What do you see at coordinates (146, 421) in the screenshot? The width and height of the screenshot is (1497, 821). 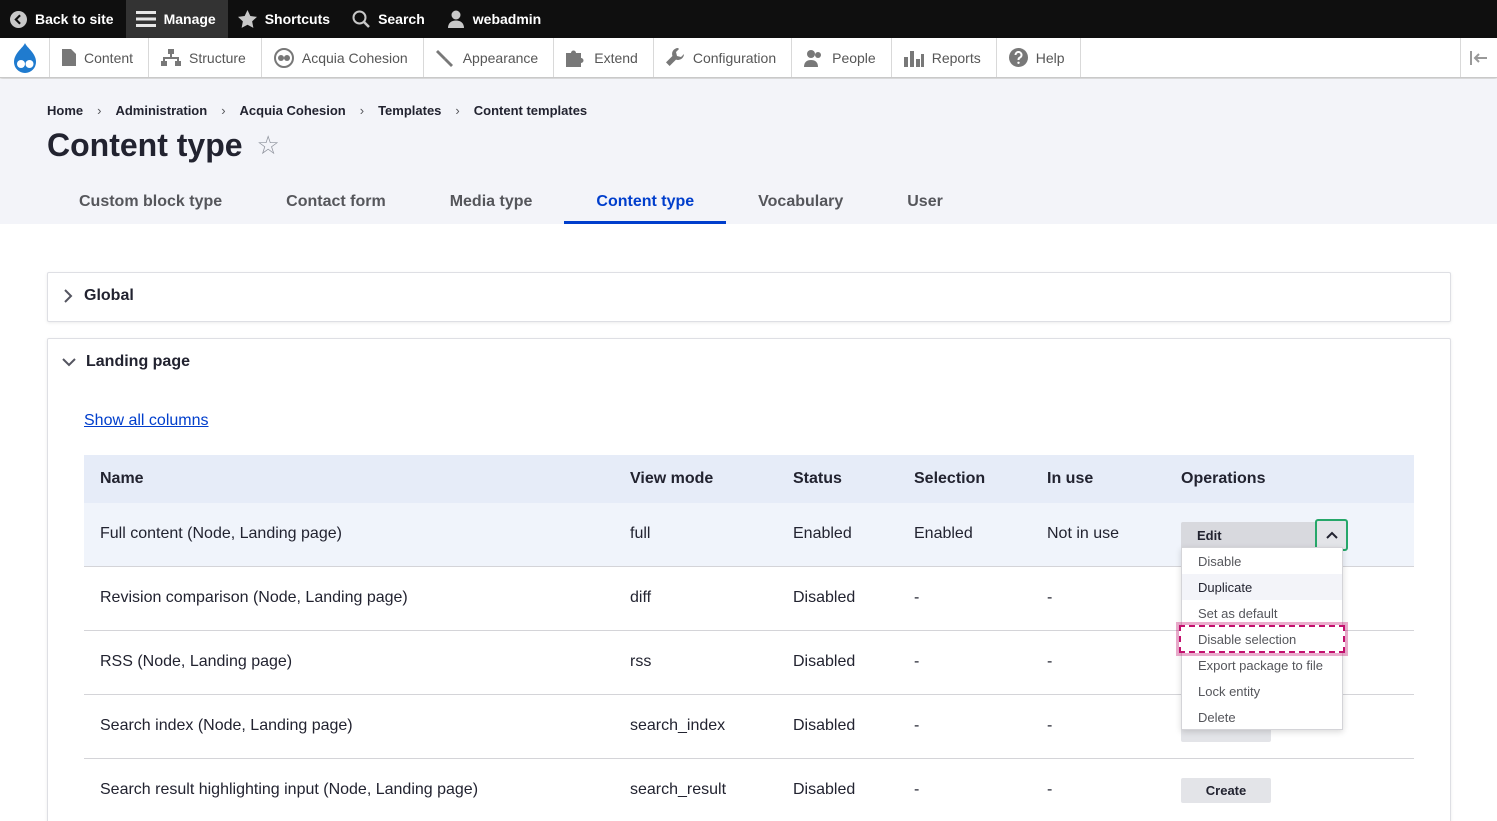 I see `show-all-columns-link: Show all columns` at bounding box center [146, 421].